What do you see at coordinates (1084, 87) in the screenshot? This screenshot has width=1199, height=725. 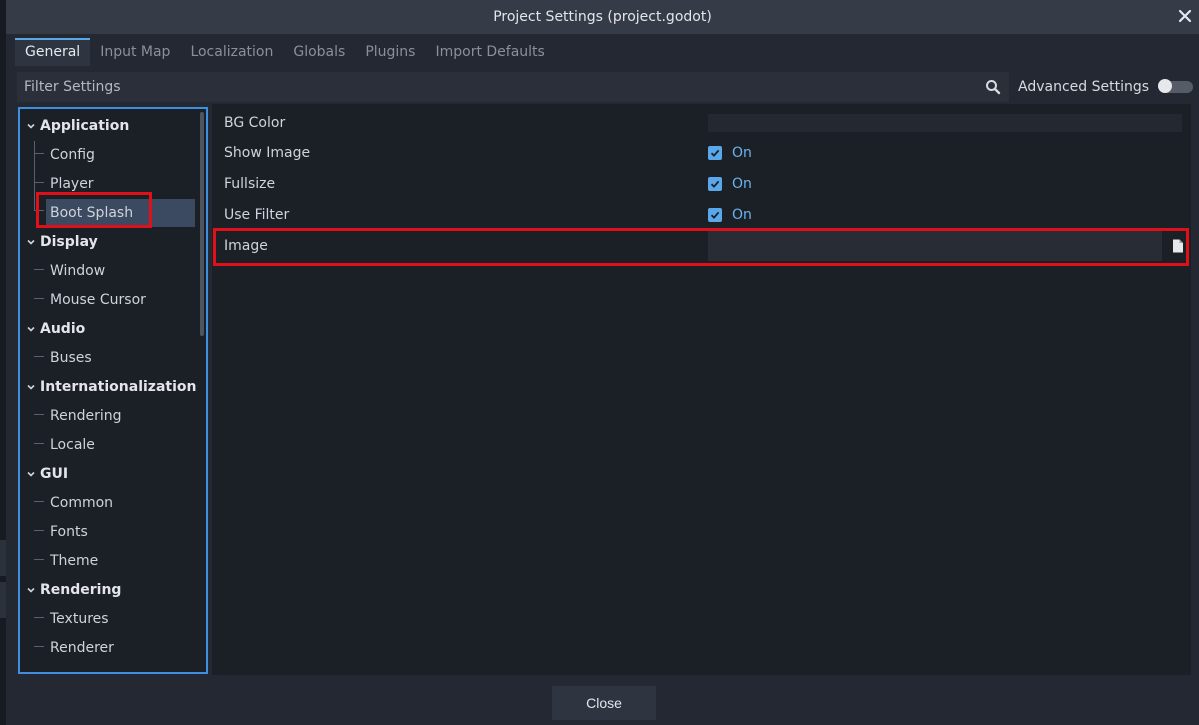 I see `advanced-settings-label: Advanced Settings` at bounding box center [1084, 87].